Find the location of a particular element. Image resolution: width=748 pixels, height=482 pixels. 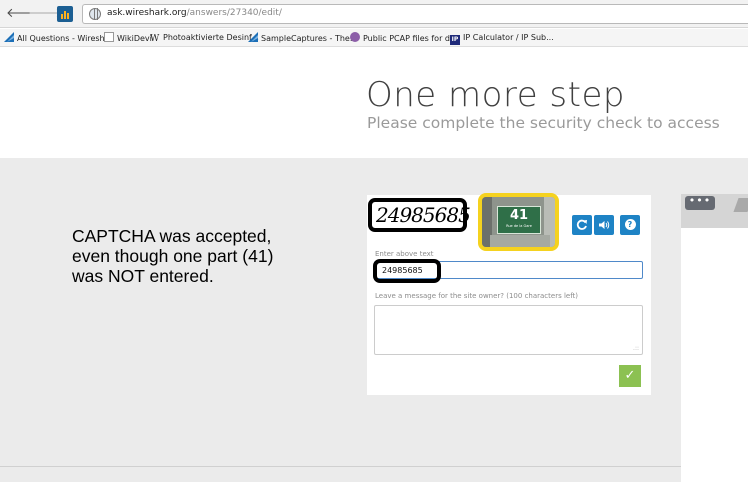

bookmark-wikidevi: WikiDevi is located at coordinates (128, 38).